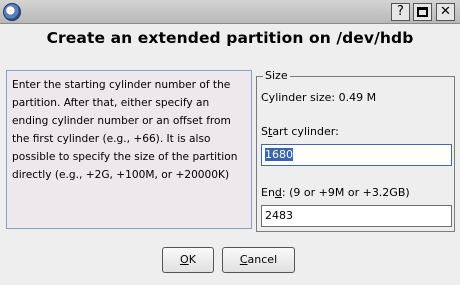 The width and height of the screenshot is (460, 285). I want to click on title-bar: ? ✕, so click(230, 12).